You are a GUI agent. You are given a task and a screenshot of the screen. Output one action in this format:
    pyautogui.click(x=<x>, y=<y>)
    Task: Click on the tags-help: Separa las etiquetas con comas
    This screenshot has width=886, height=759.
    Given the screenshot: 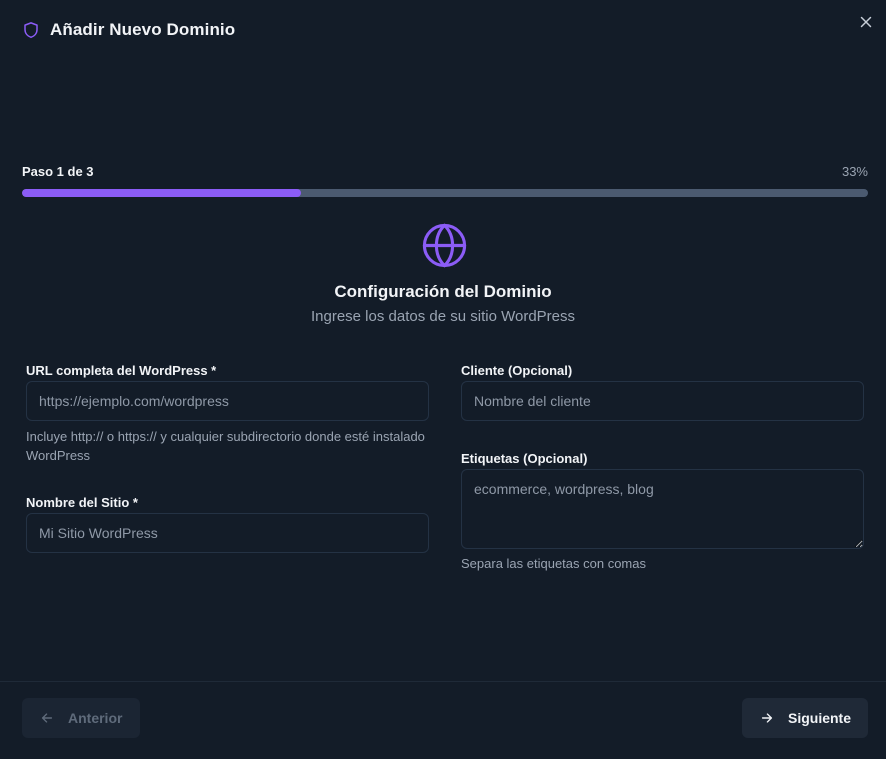 What is the action you would take?
    pyautogui.click(x=553, y=563)
    